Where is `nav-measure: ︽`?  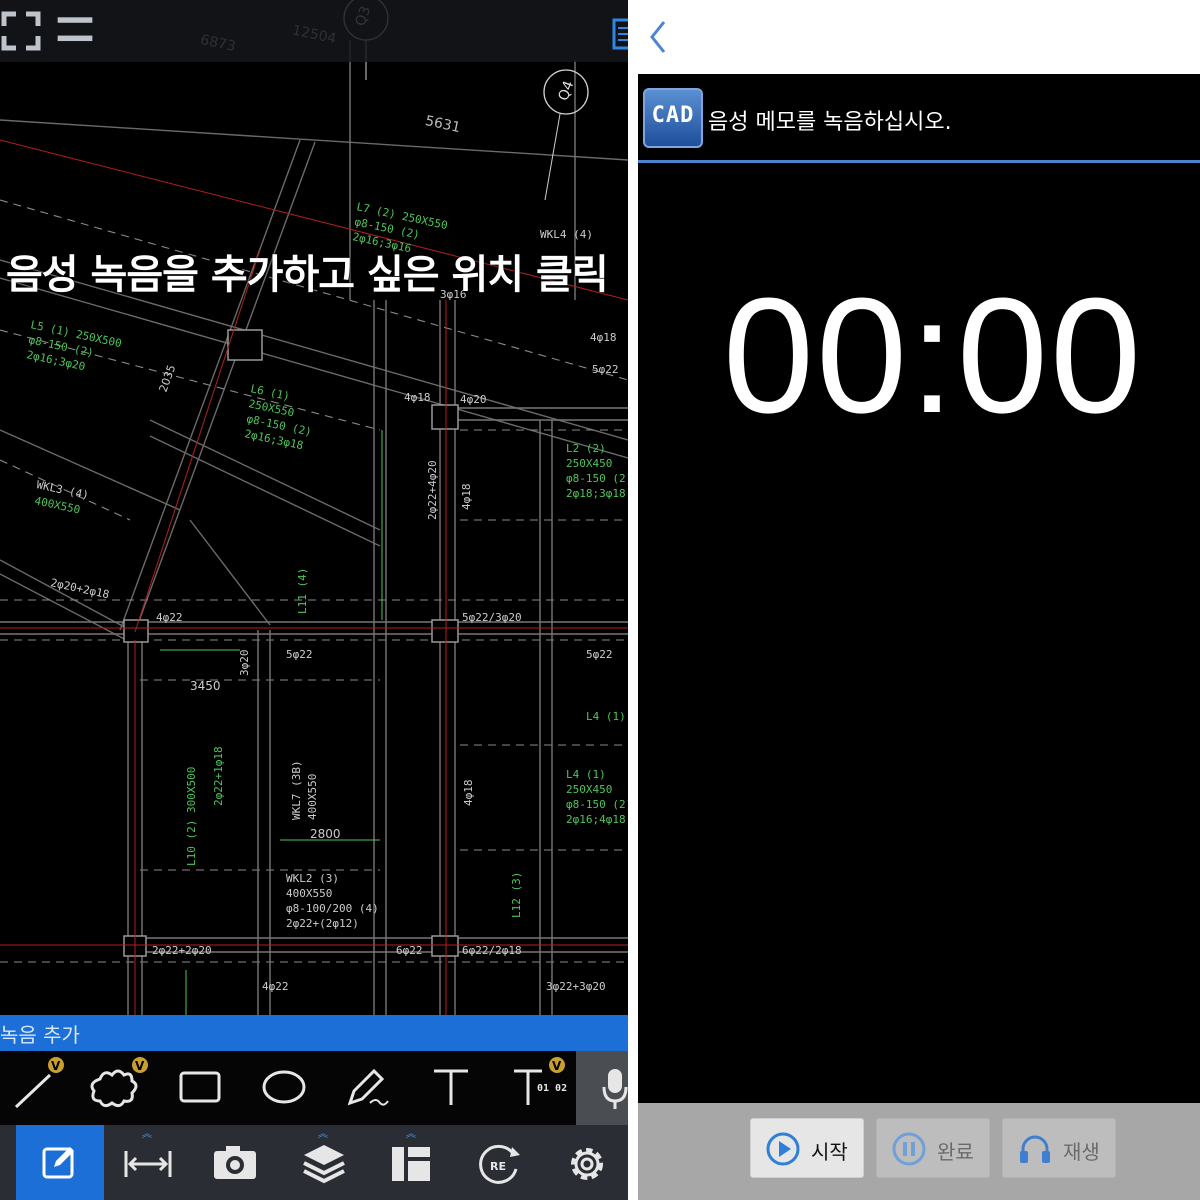
nav-measure: ︽ is located at coordinates (148, 1162).